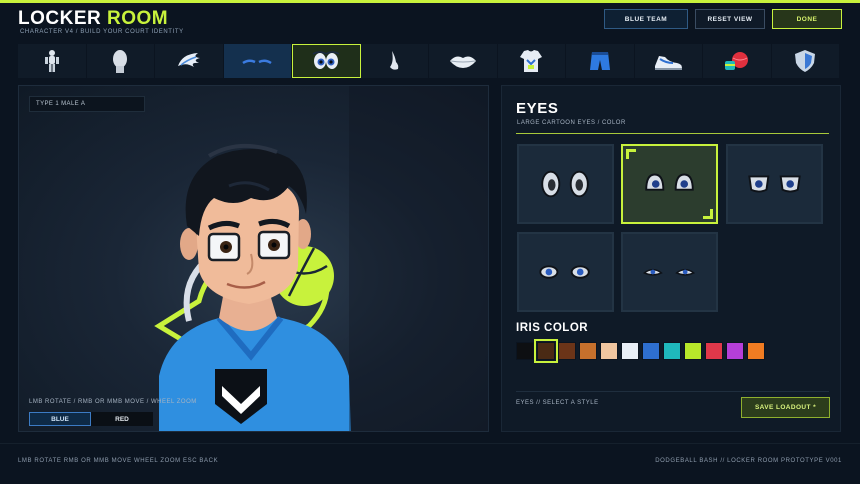  I want to click on page-subtitle: CHARACTER V4 / BUILD YOUR COURT IDENTITY, so click(102, 32).